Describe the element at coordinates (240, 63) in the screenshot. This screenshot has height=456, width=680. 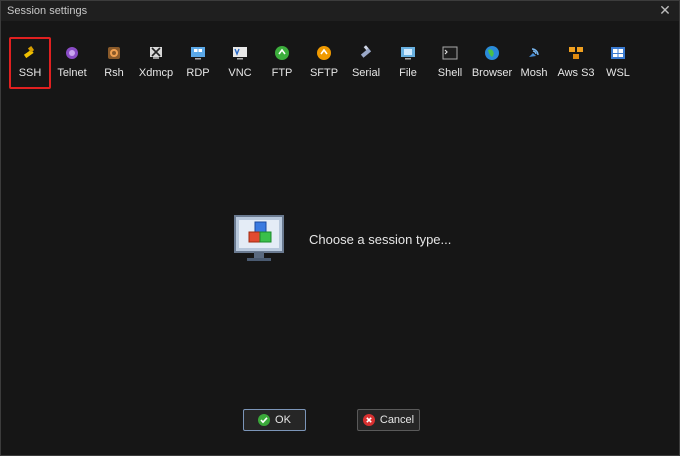
I see `session-type-vnc: VNC` at that location.